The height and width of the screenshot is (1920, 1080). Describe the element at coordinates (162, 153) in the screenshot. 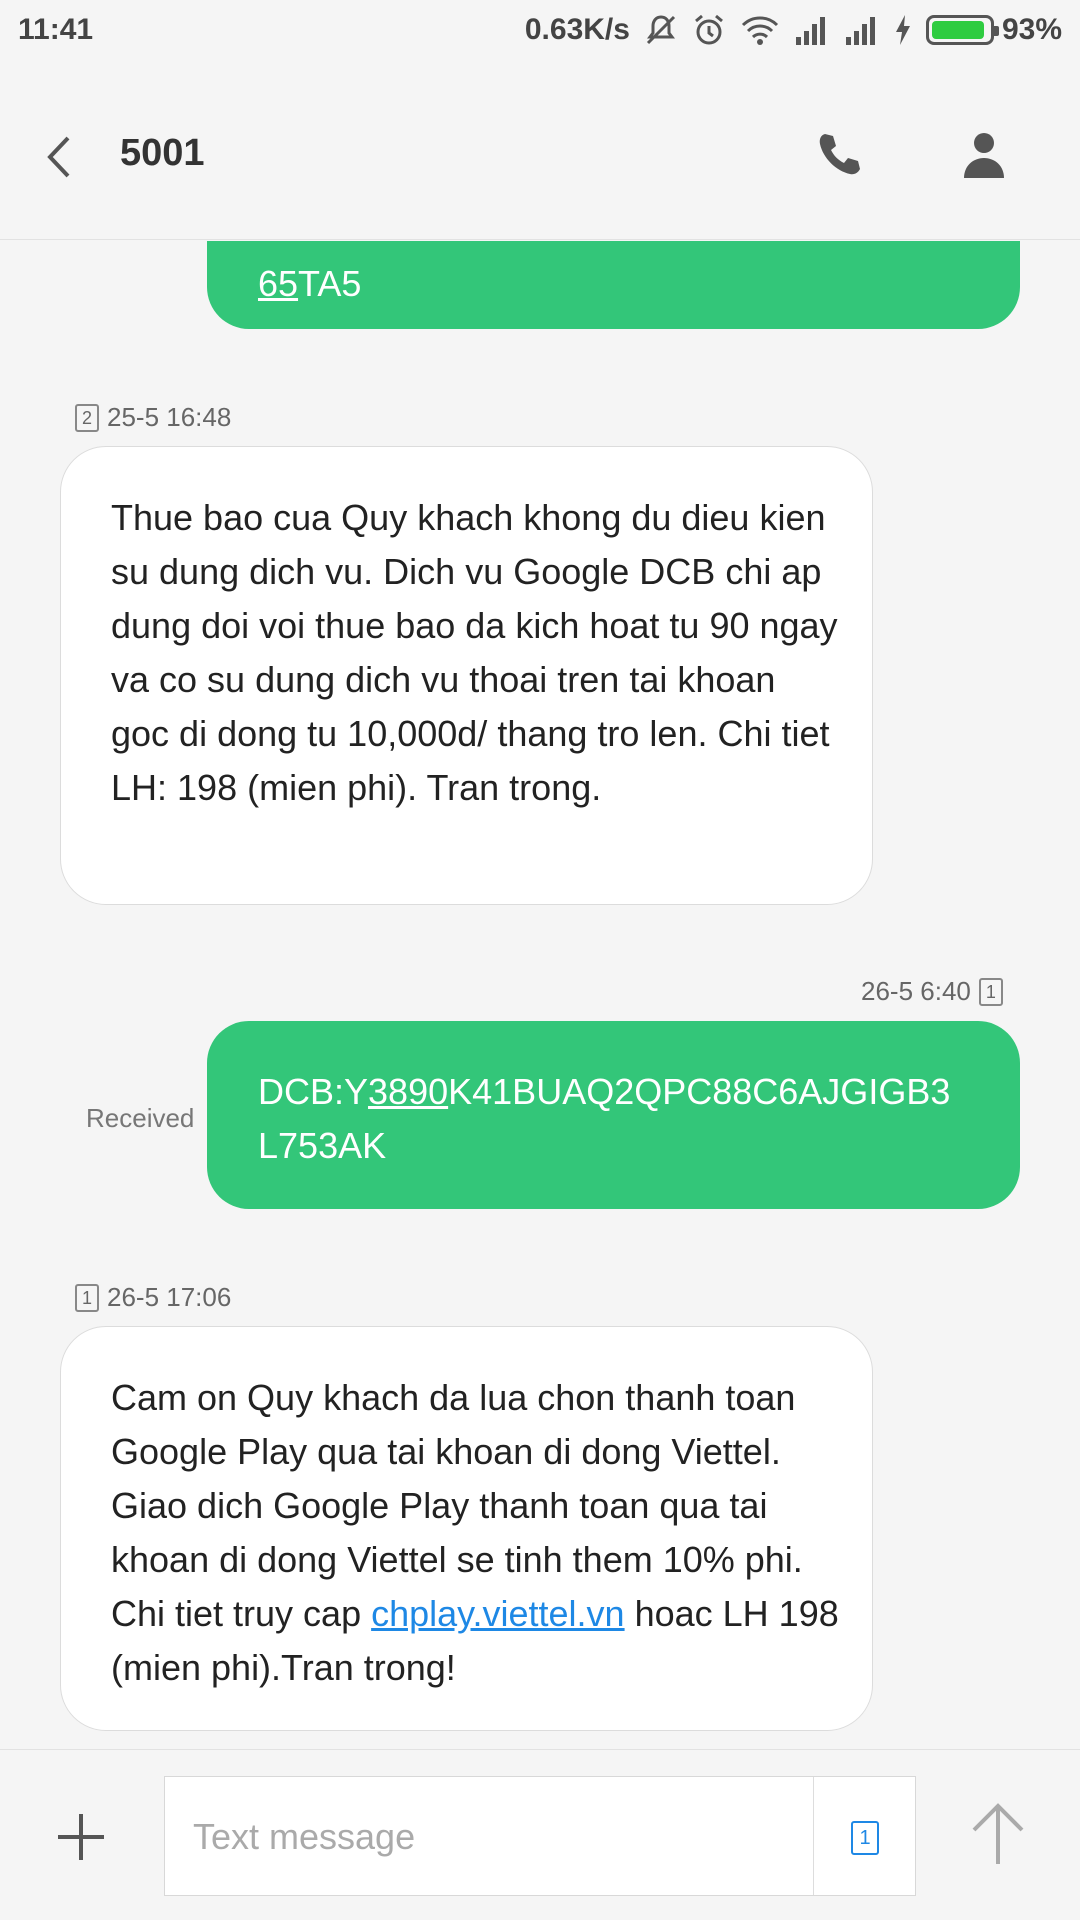

I see `conversation-title: 5001` at that location.